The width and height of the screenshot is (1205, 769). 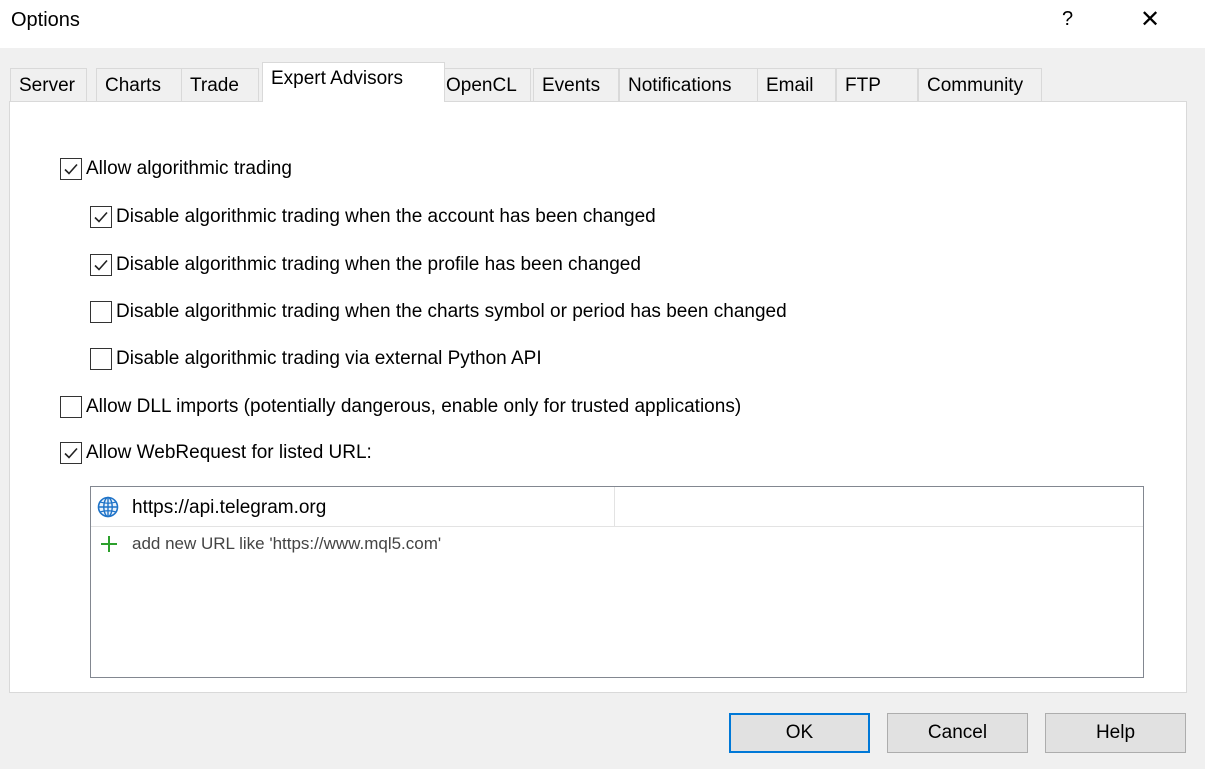 What do you see at coordinates (48, 84) in the screenshot?
I see `tab-server: Server` at bounding box center [48, 84].